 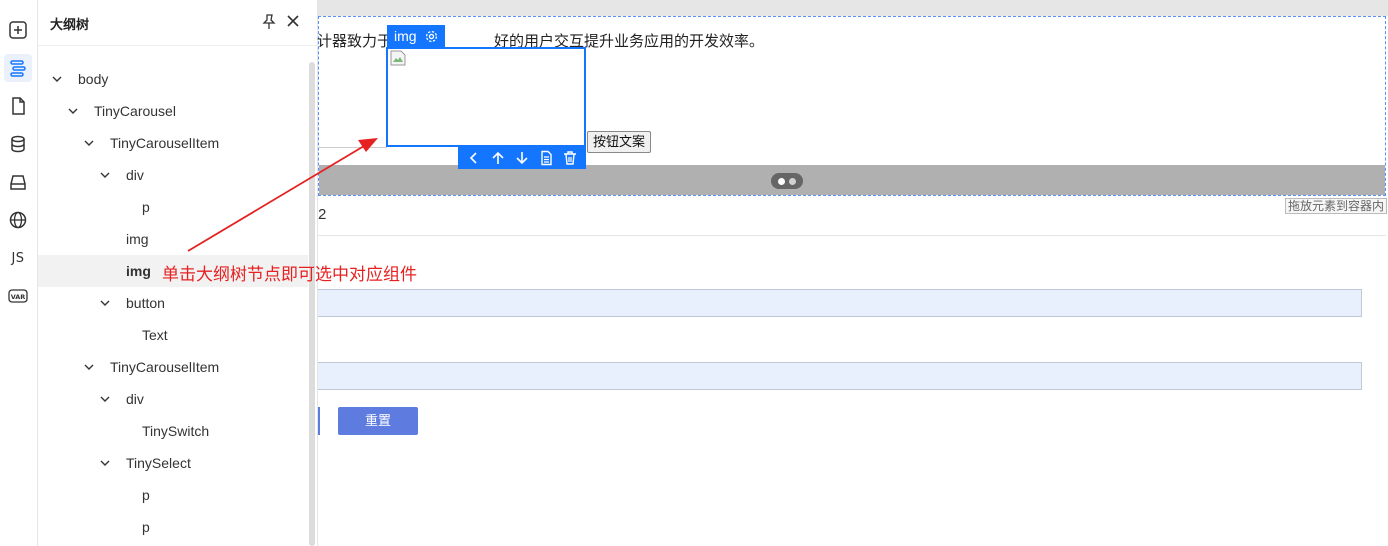 I want to click on tree-node: TinyCarousel, so click(x=173, y=111).